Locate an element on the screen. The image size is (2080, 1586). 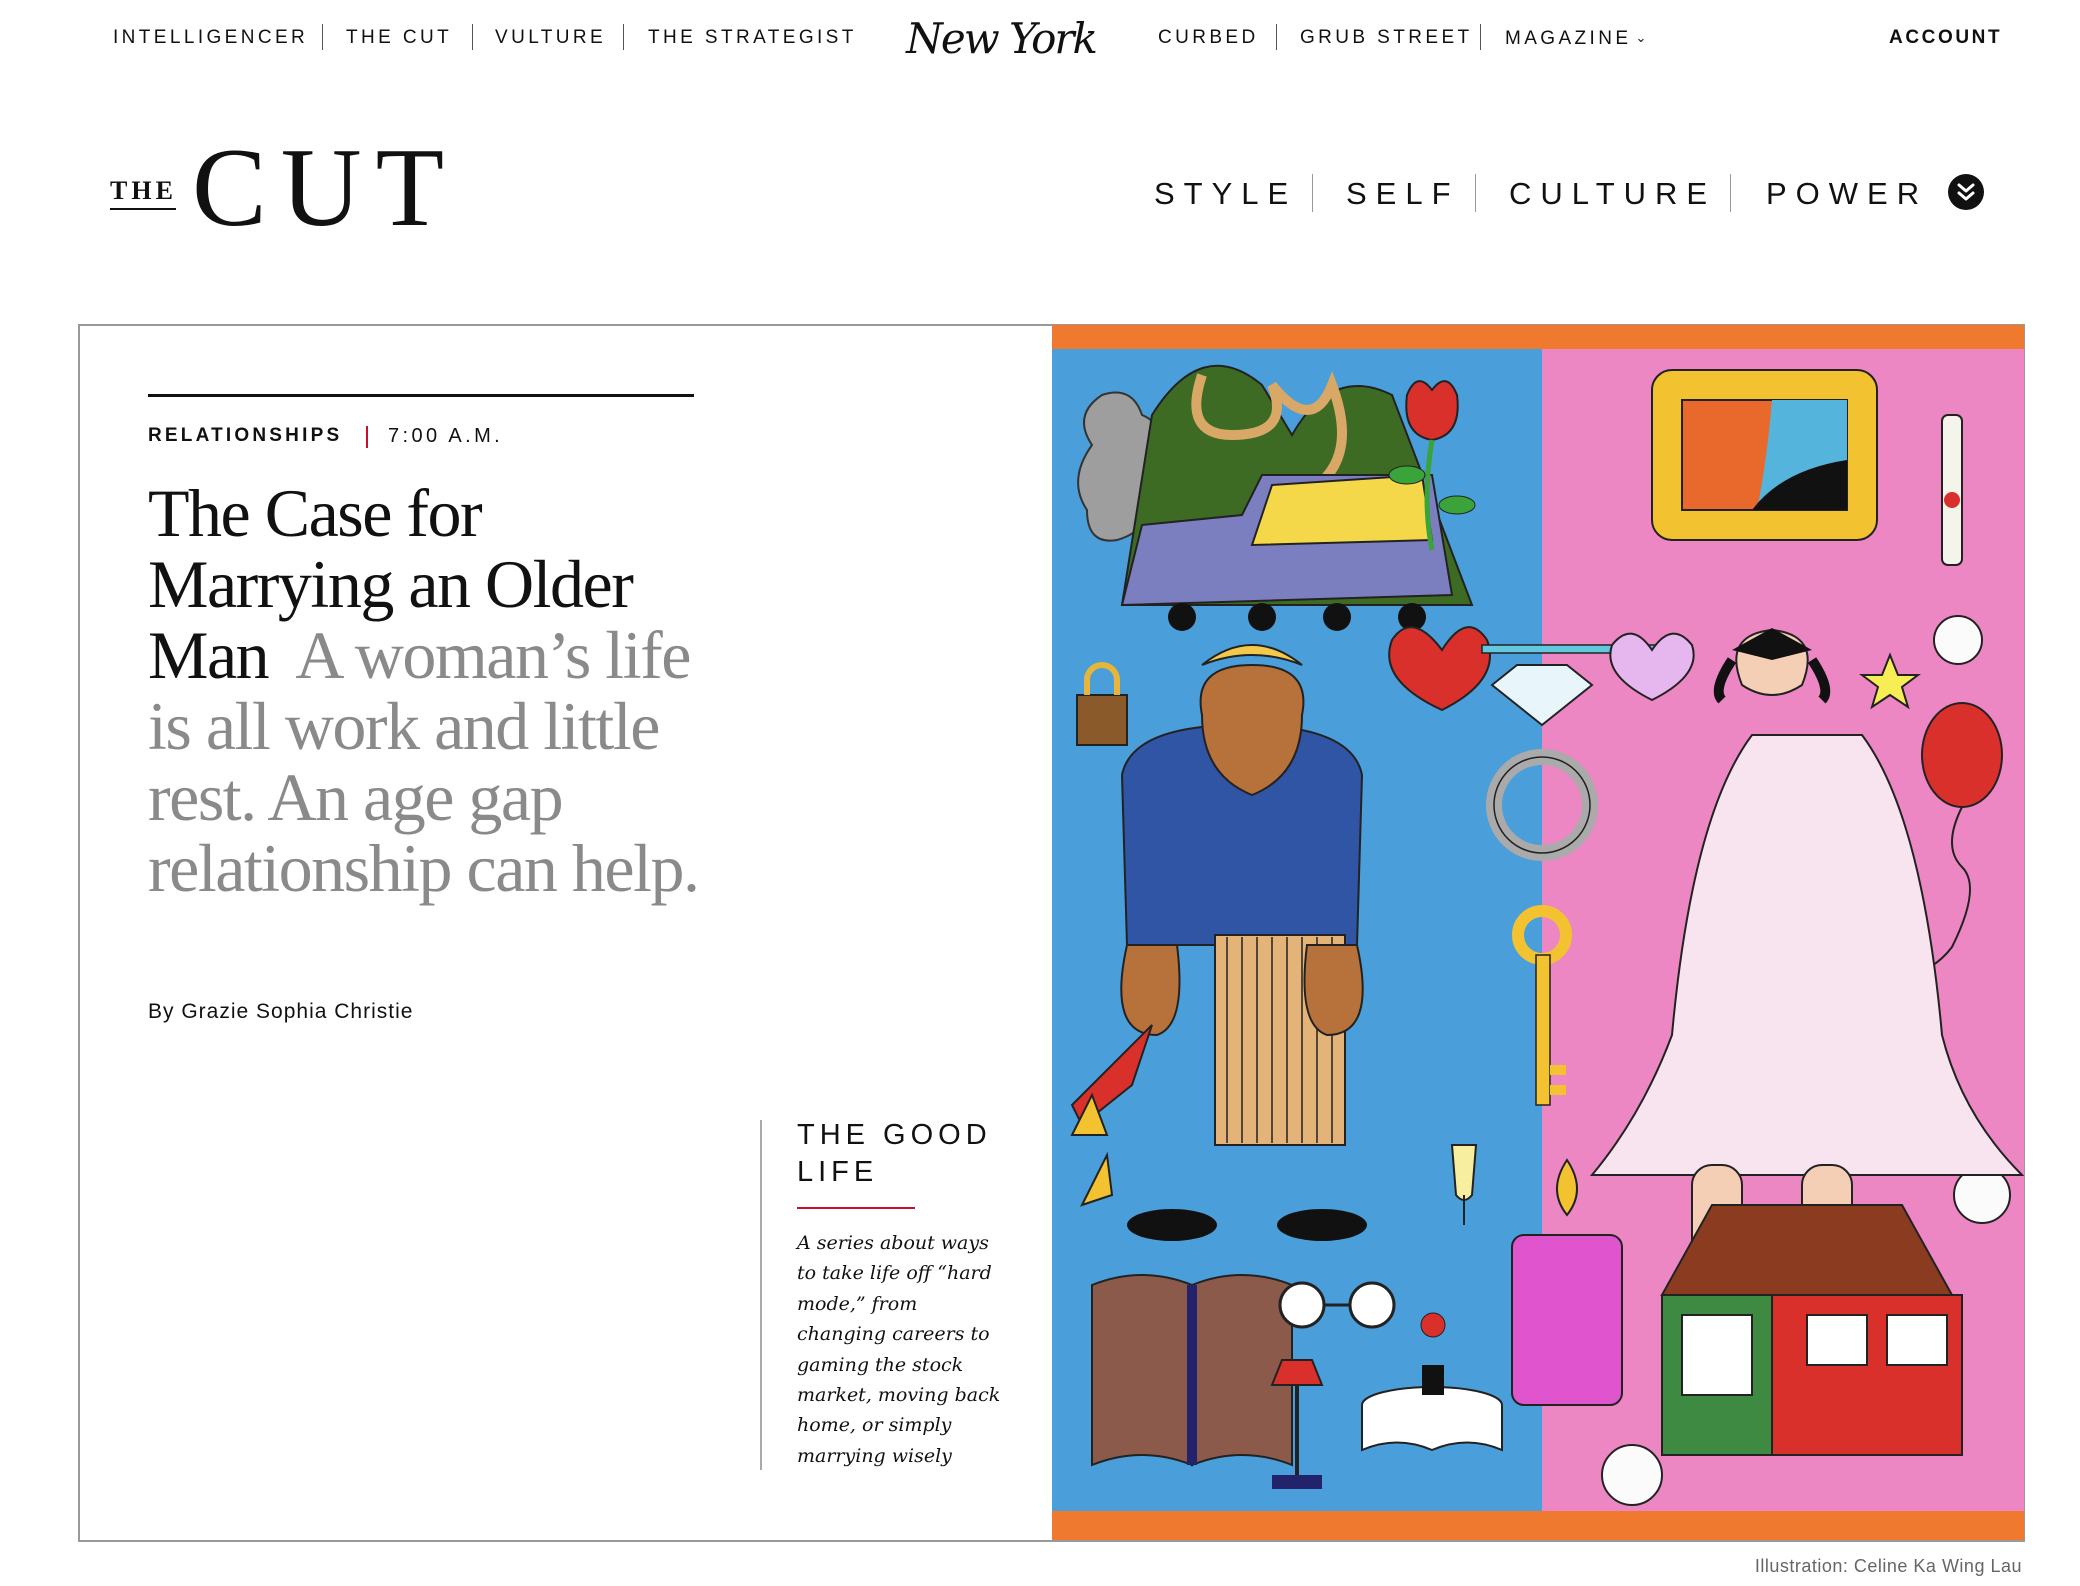
rubric-link: RELATIONSHIPS is located at coordinates (245, 436).